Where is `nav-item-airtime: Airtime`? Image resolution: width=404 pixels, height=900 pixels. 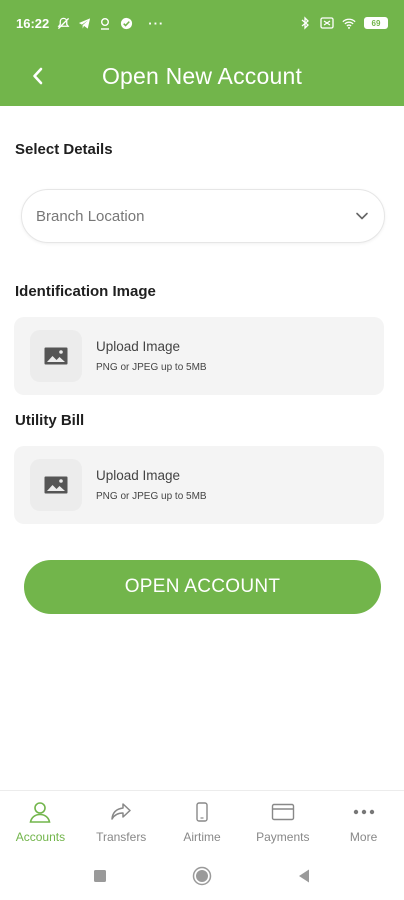 nav-item-airtime: Airtime is located at coordinates (202, 821).